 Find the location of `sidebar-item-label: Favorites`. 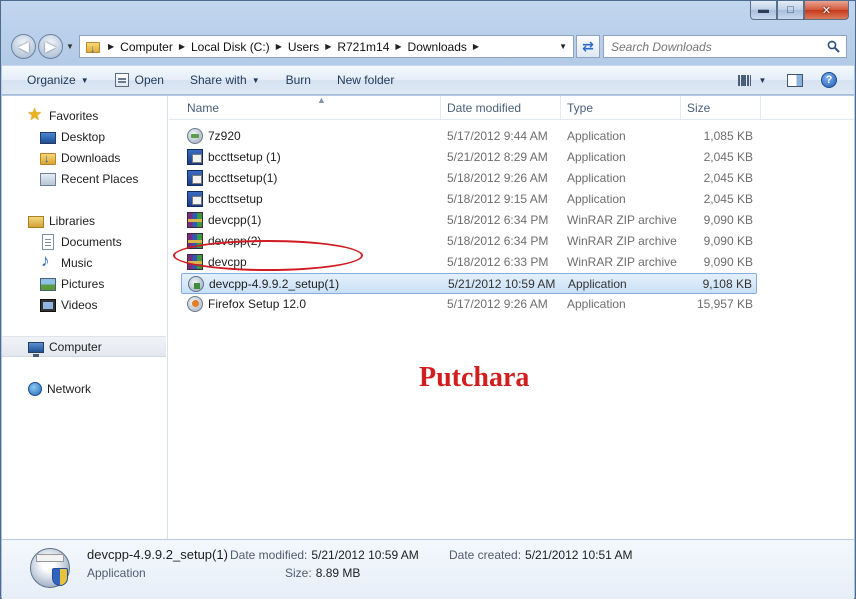

sidebar-item-label: Favorites is located at coordinates (74, 115).